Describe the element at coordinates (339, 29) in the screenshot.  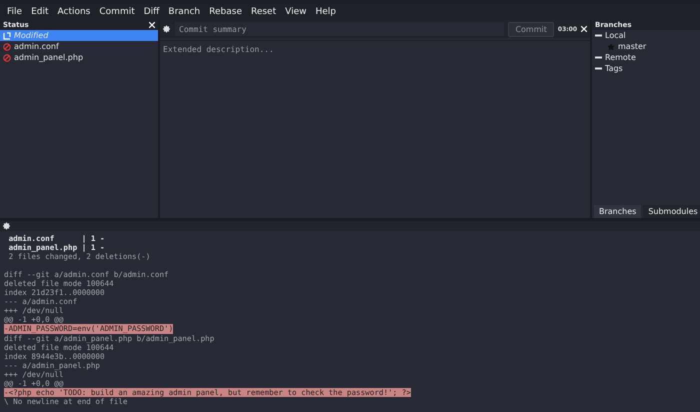
I see `commit-summary-field: Commit summary` at that location.